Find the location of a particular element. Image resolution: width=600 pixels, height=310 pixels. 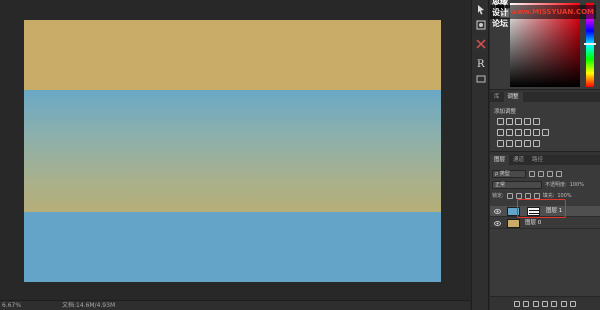

fill-value: 100% is located at coordinates (564, 196).